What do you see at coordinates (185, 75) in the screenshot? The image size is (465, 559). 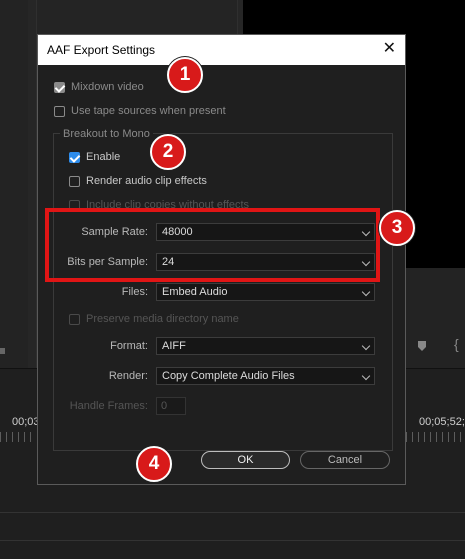 I see `annotation-badge-1: 1` at bounding box center [185, 75].